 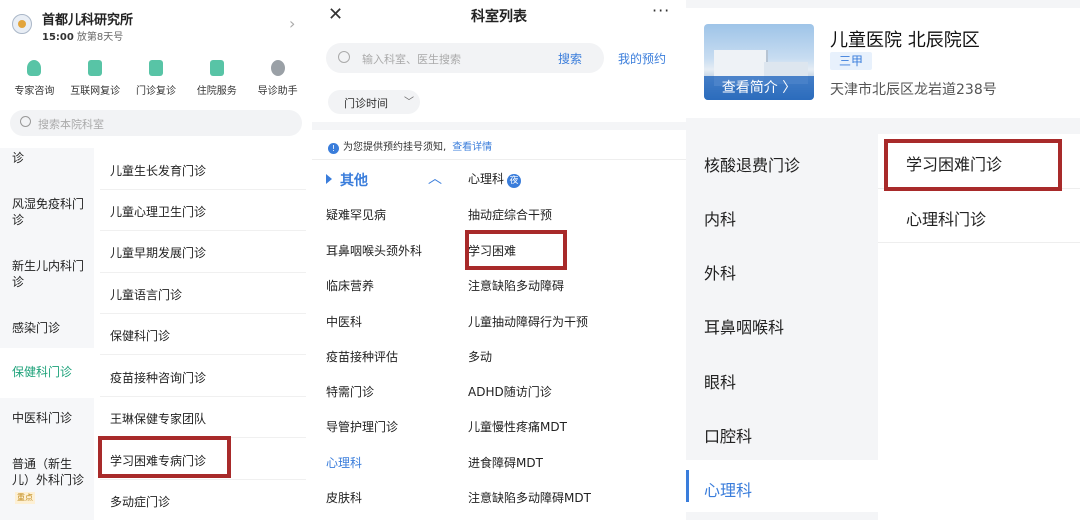 What do you see at coordinates (528, 321) in the screenshot?
I see `clinic-item: 儿童抽动障碍行为干预` at bounding box center [528, 321].